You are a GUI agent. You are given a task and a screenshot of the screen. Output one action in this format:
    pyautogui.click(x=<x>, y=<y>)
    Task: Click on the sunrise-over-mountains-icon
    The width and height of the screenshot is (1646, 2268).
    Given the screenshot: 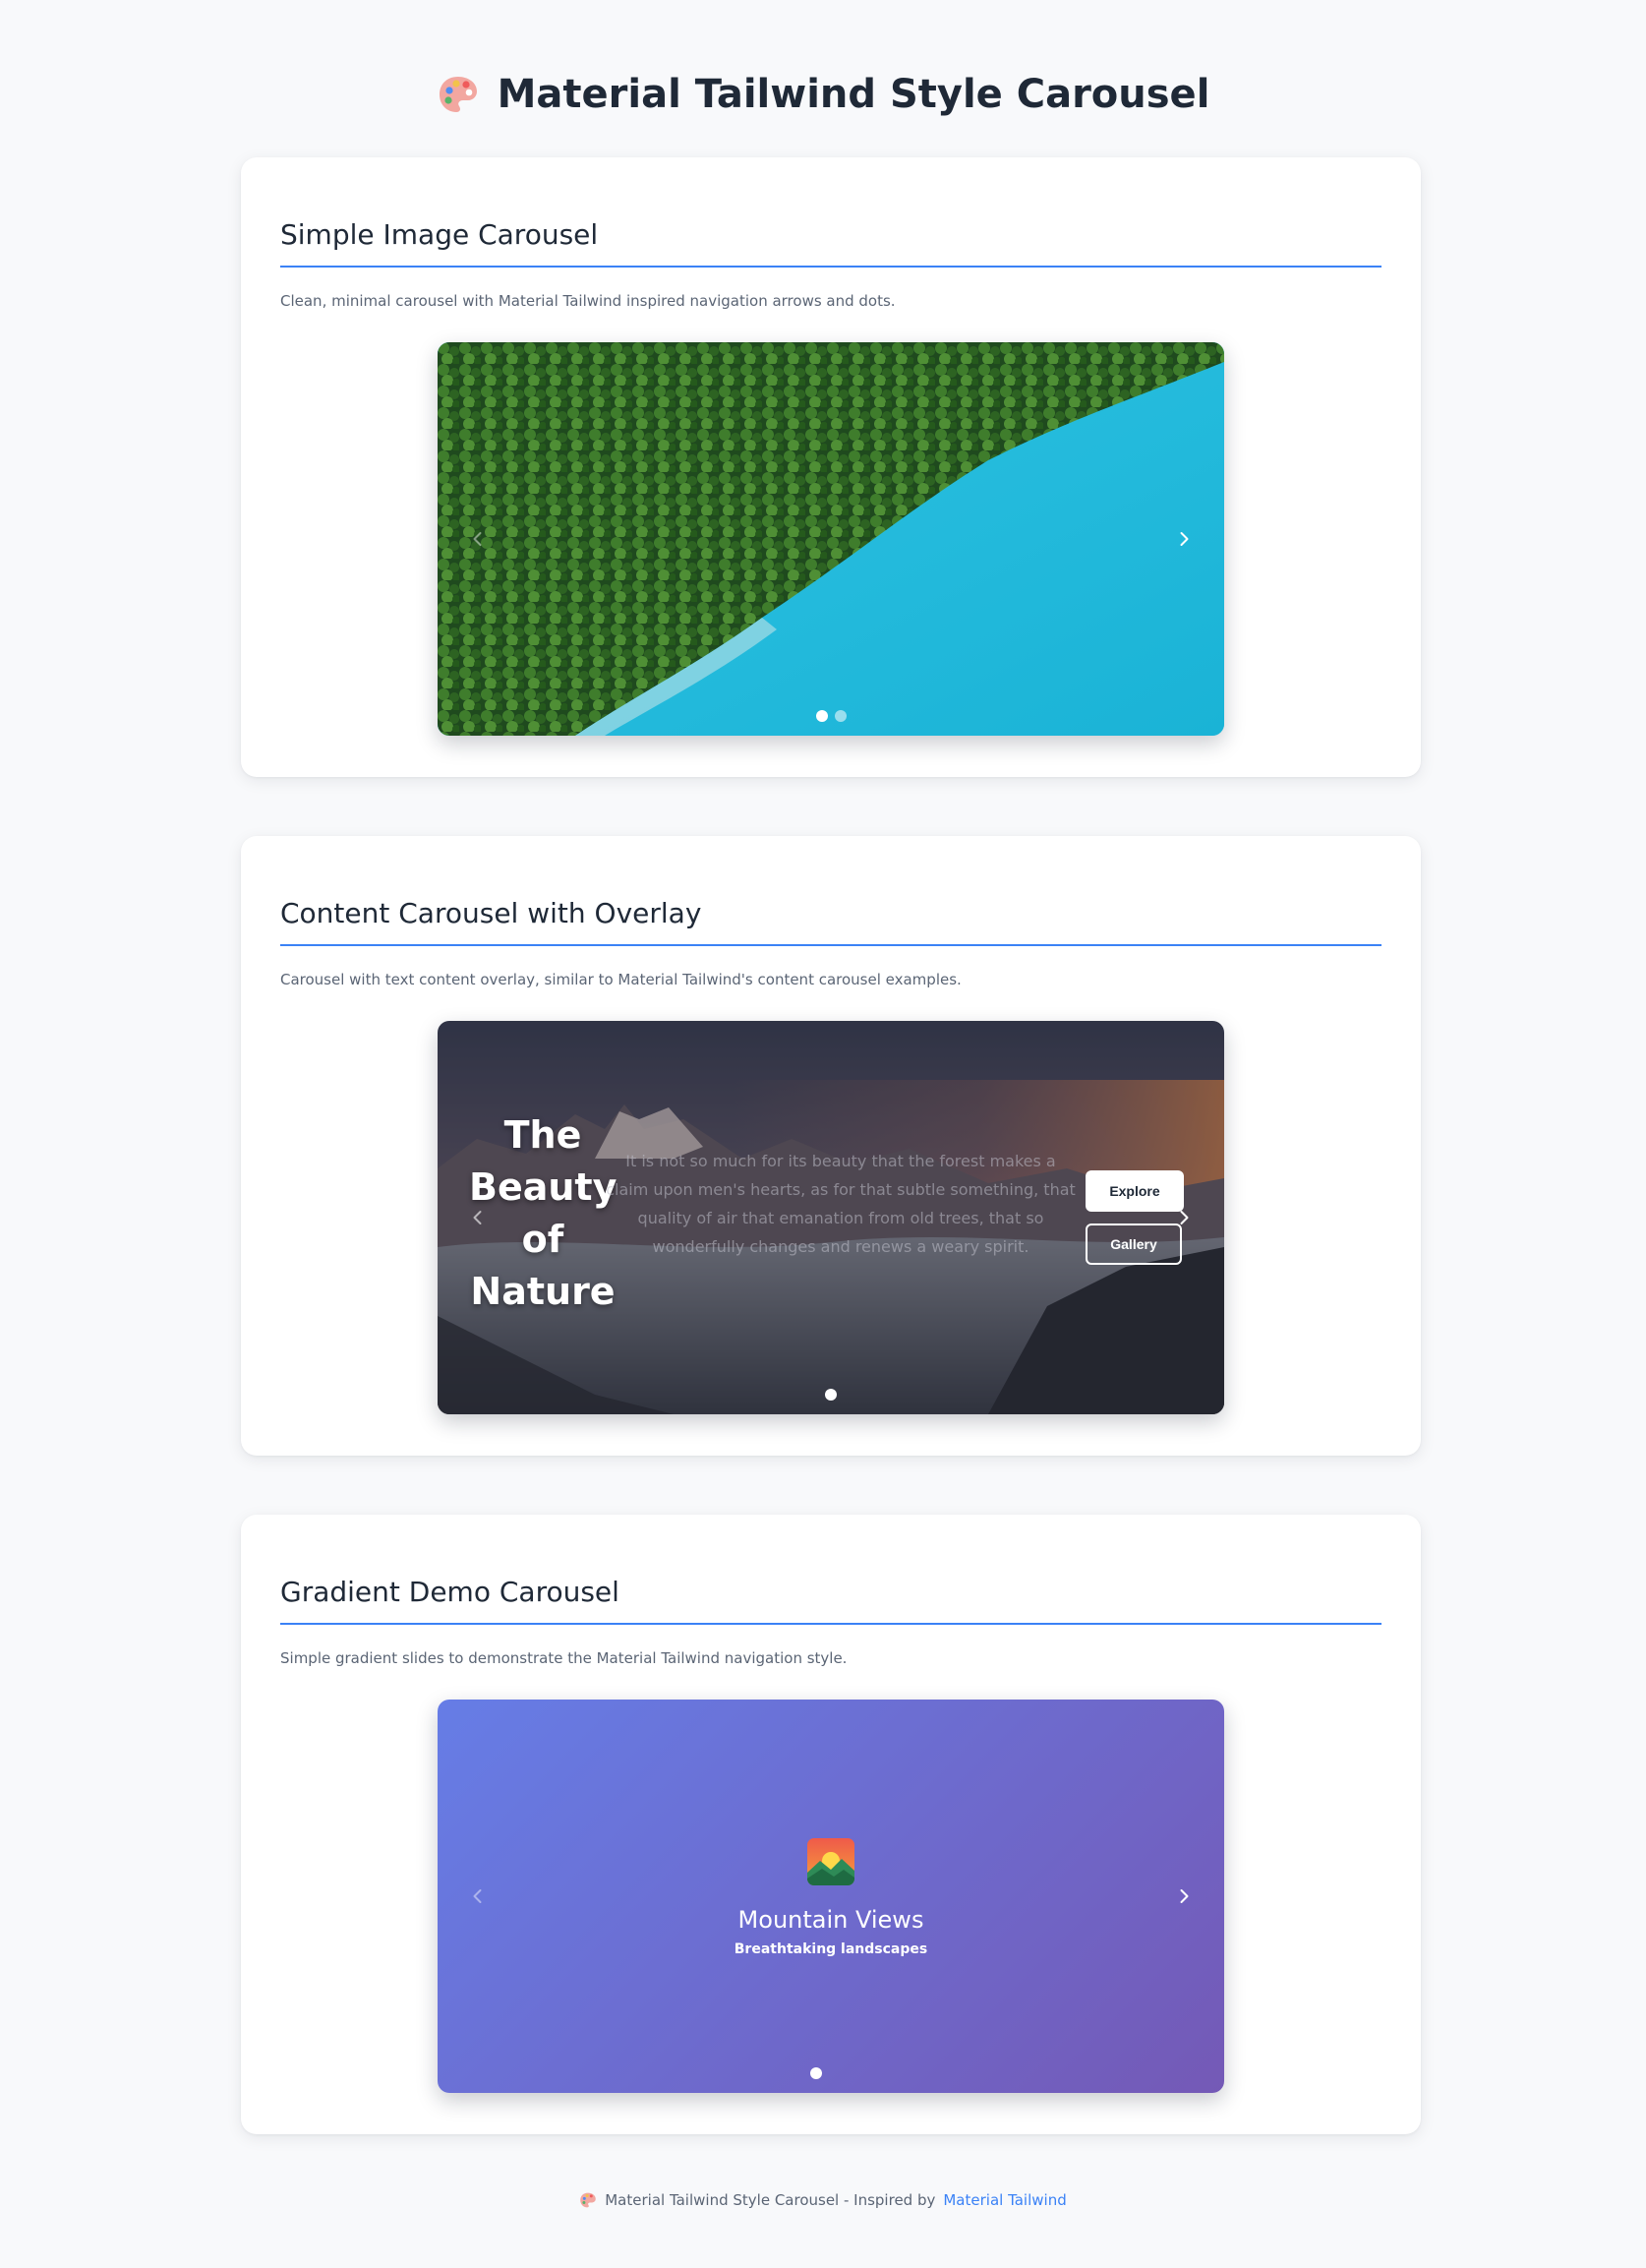 What is the action you would take?
    pyautogui.click(x=830, y=1861)
    